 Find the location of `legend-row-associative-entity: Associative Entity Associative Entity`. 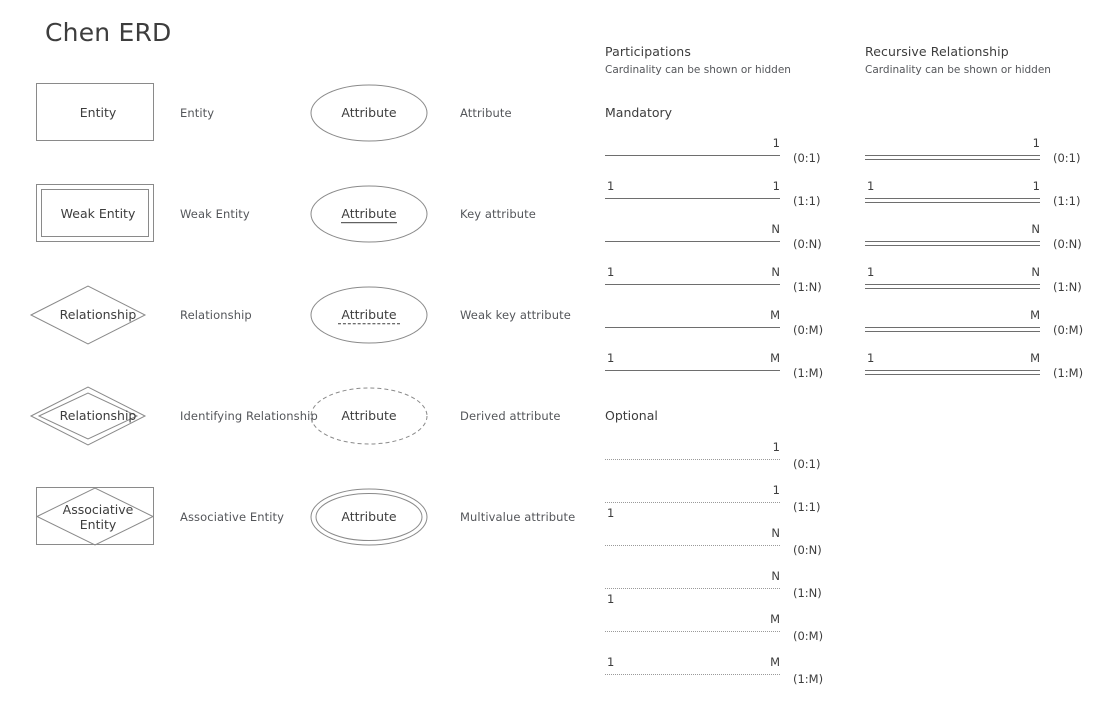

legend-row-associative-entity: Associative Entity Associative Entity is located at coordinates (156, 517).